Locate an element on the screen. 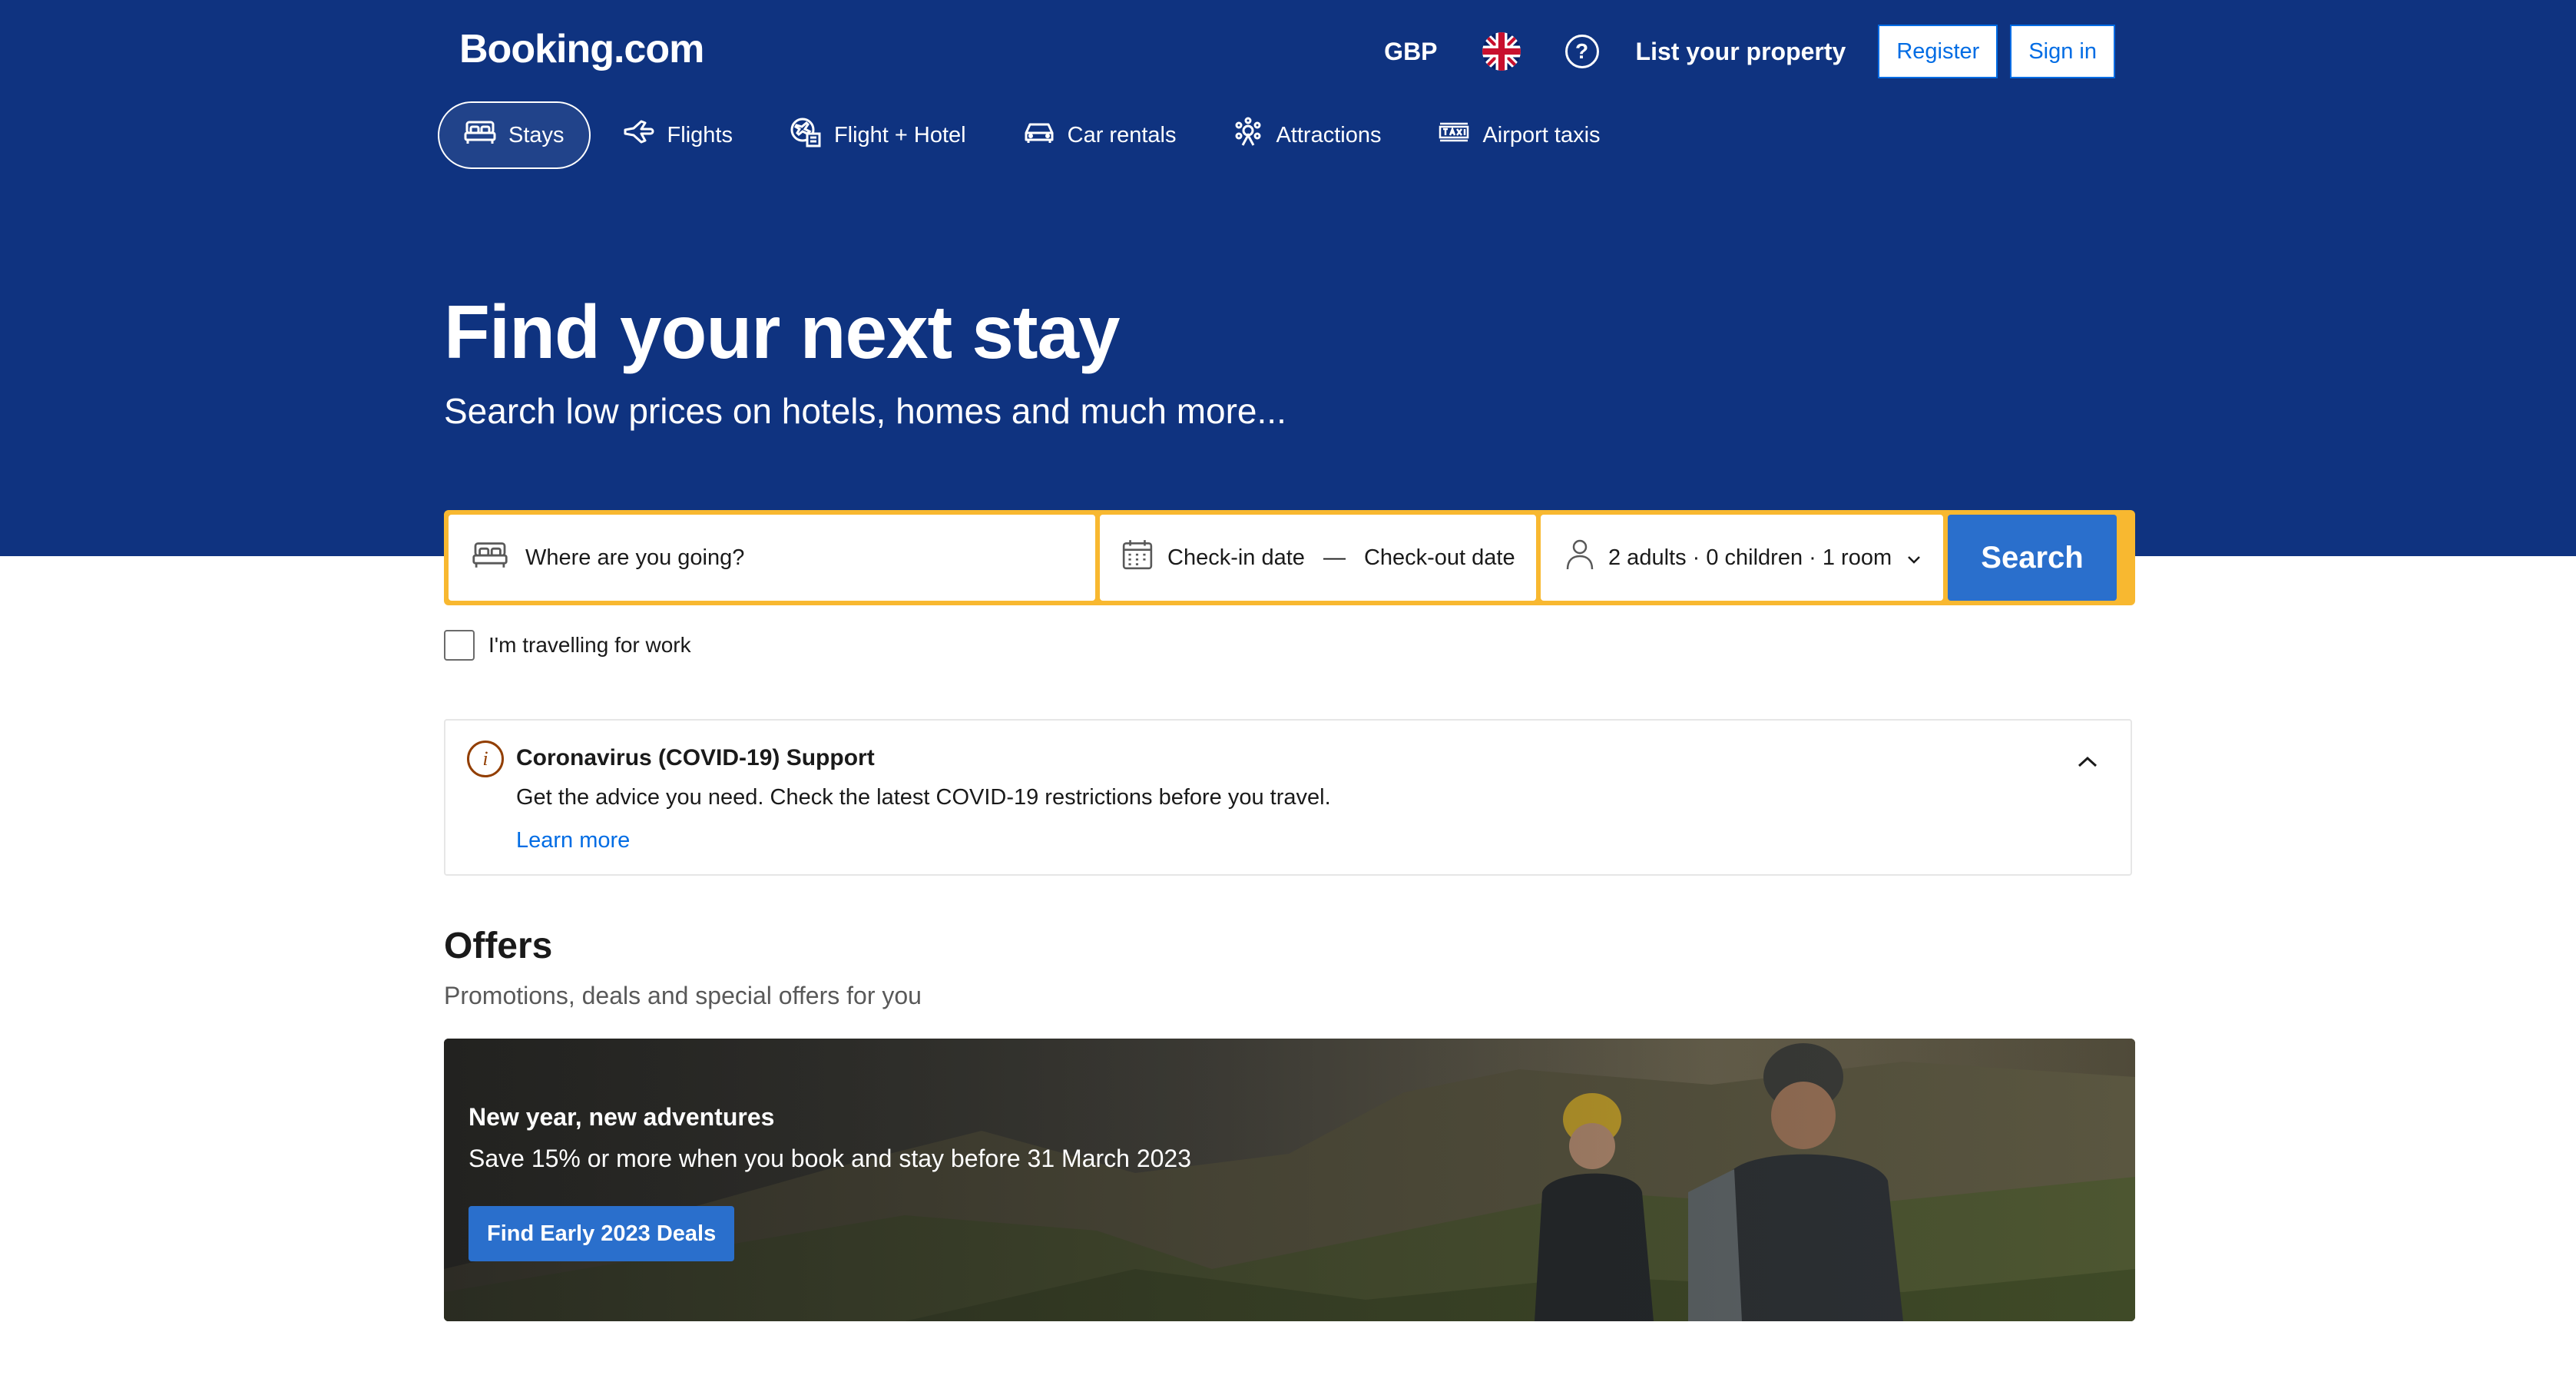  date-picker: Check-in date — Check-out date is located at coordinates (1318, 558).